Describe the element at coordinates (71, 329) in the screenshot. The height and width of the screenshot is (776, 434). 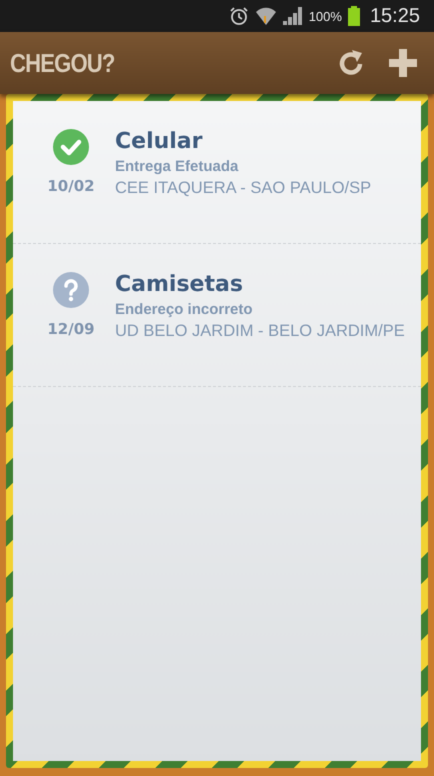
I see `delivery-date: 12/09` at that location.